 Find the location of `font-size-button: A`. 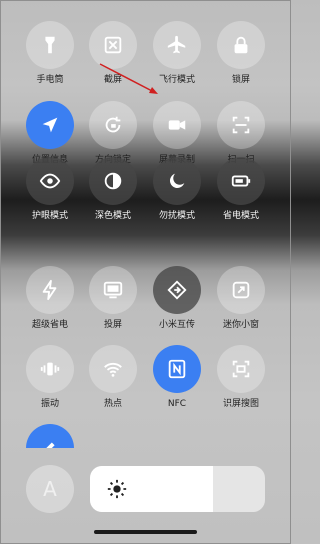

font-size-button: A is located at coordinates (50, 489).